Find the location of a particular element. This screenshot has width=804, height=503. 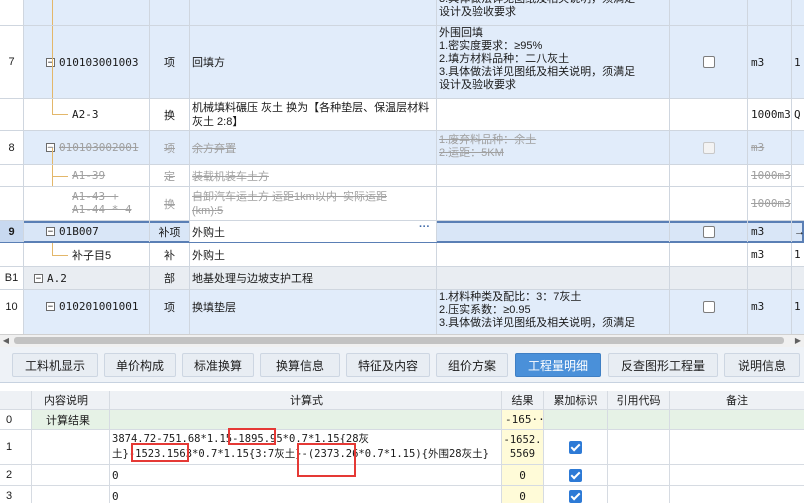

feature-text: 3.具体做法详见图纸及相关说明，须满足 设计及验收要求 is located at coordinates (553, 12).